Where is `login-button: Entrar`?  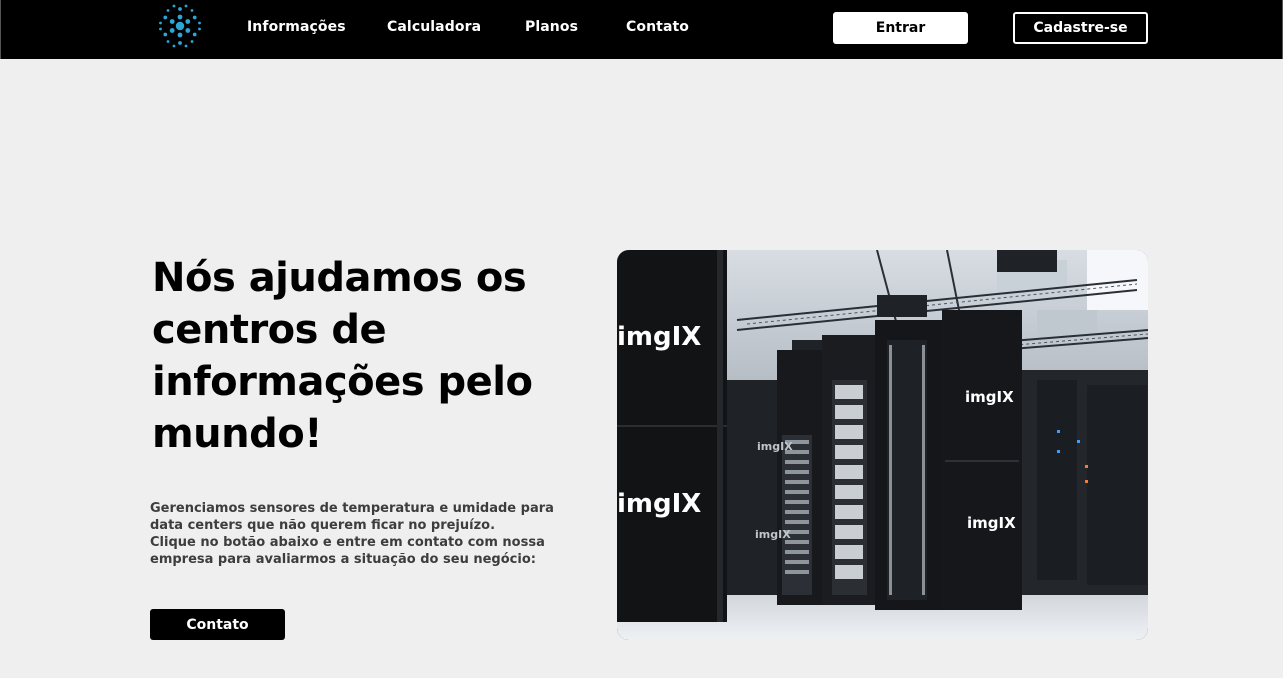 login-button: Entrar is located at coordinates (900, 28).